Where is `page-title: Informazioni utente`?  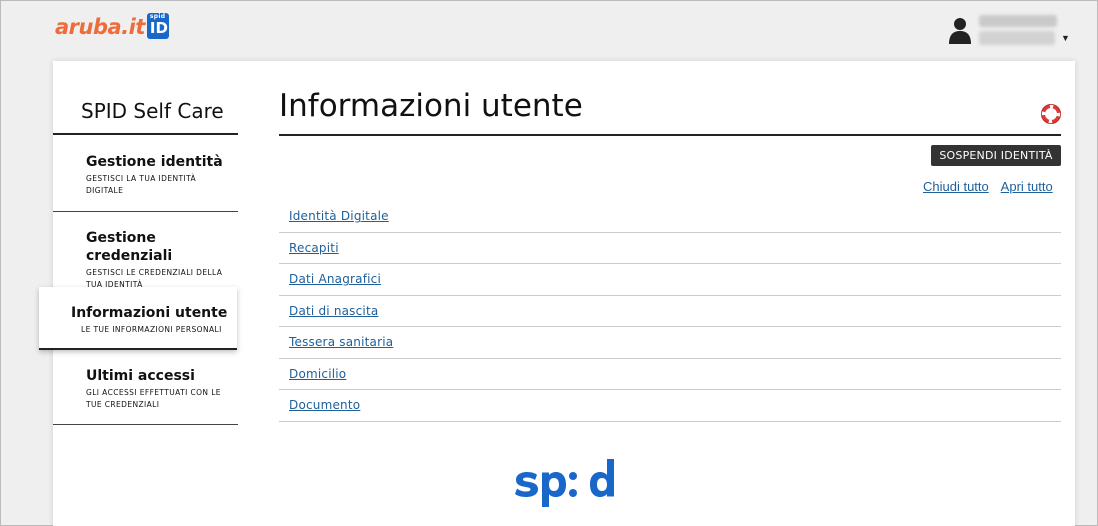
page-title: Informazioni utente is located at coordinates (431, 106).